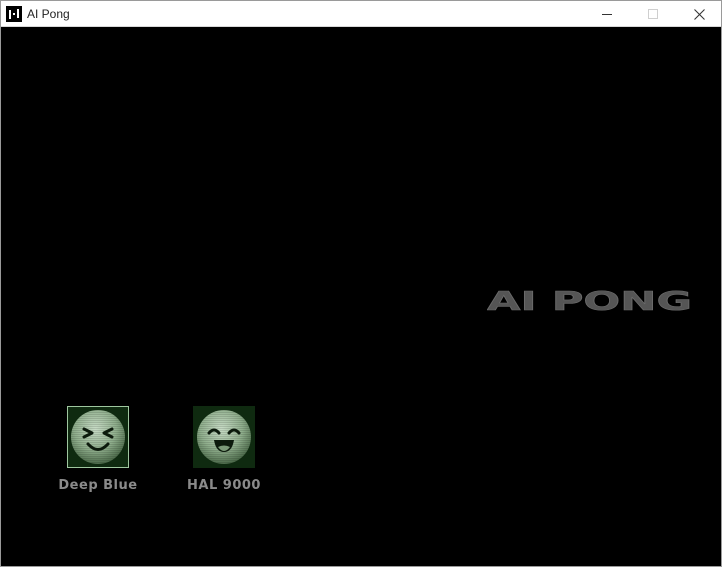 Image resolution: width=722 pixels, height=567 pixels. I want to click on close-button, so click(699, 14).